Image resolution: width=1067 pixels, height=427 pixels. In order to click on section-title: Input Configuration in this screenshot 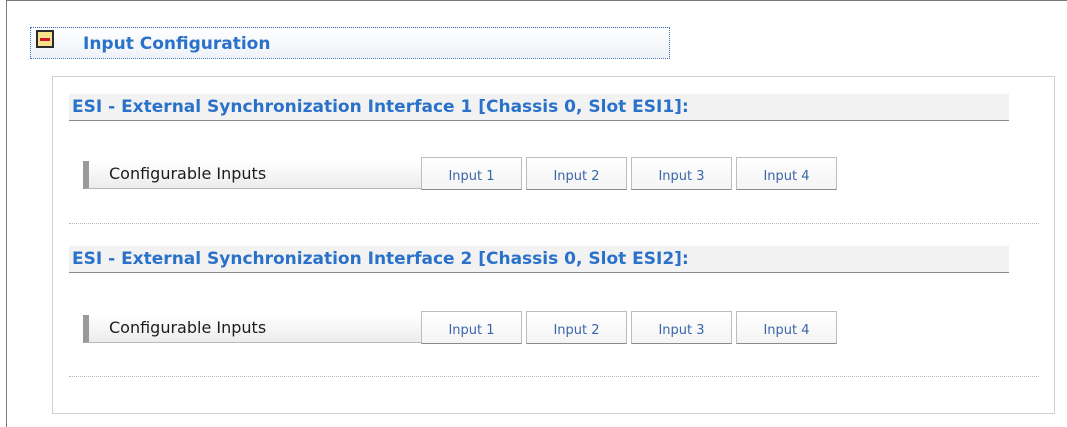, I will do `click(177, 44)`.